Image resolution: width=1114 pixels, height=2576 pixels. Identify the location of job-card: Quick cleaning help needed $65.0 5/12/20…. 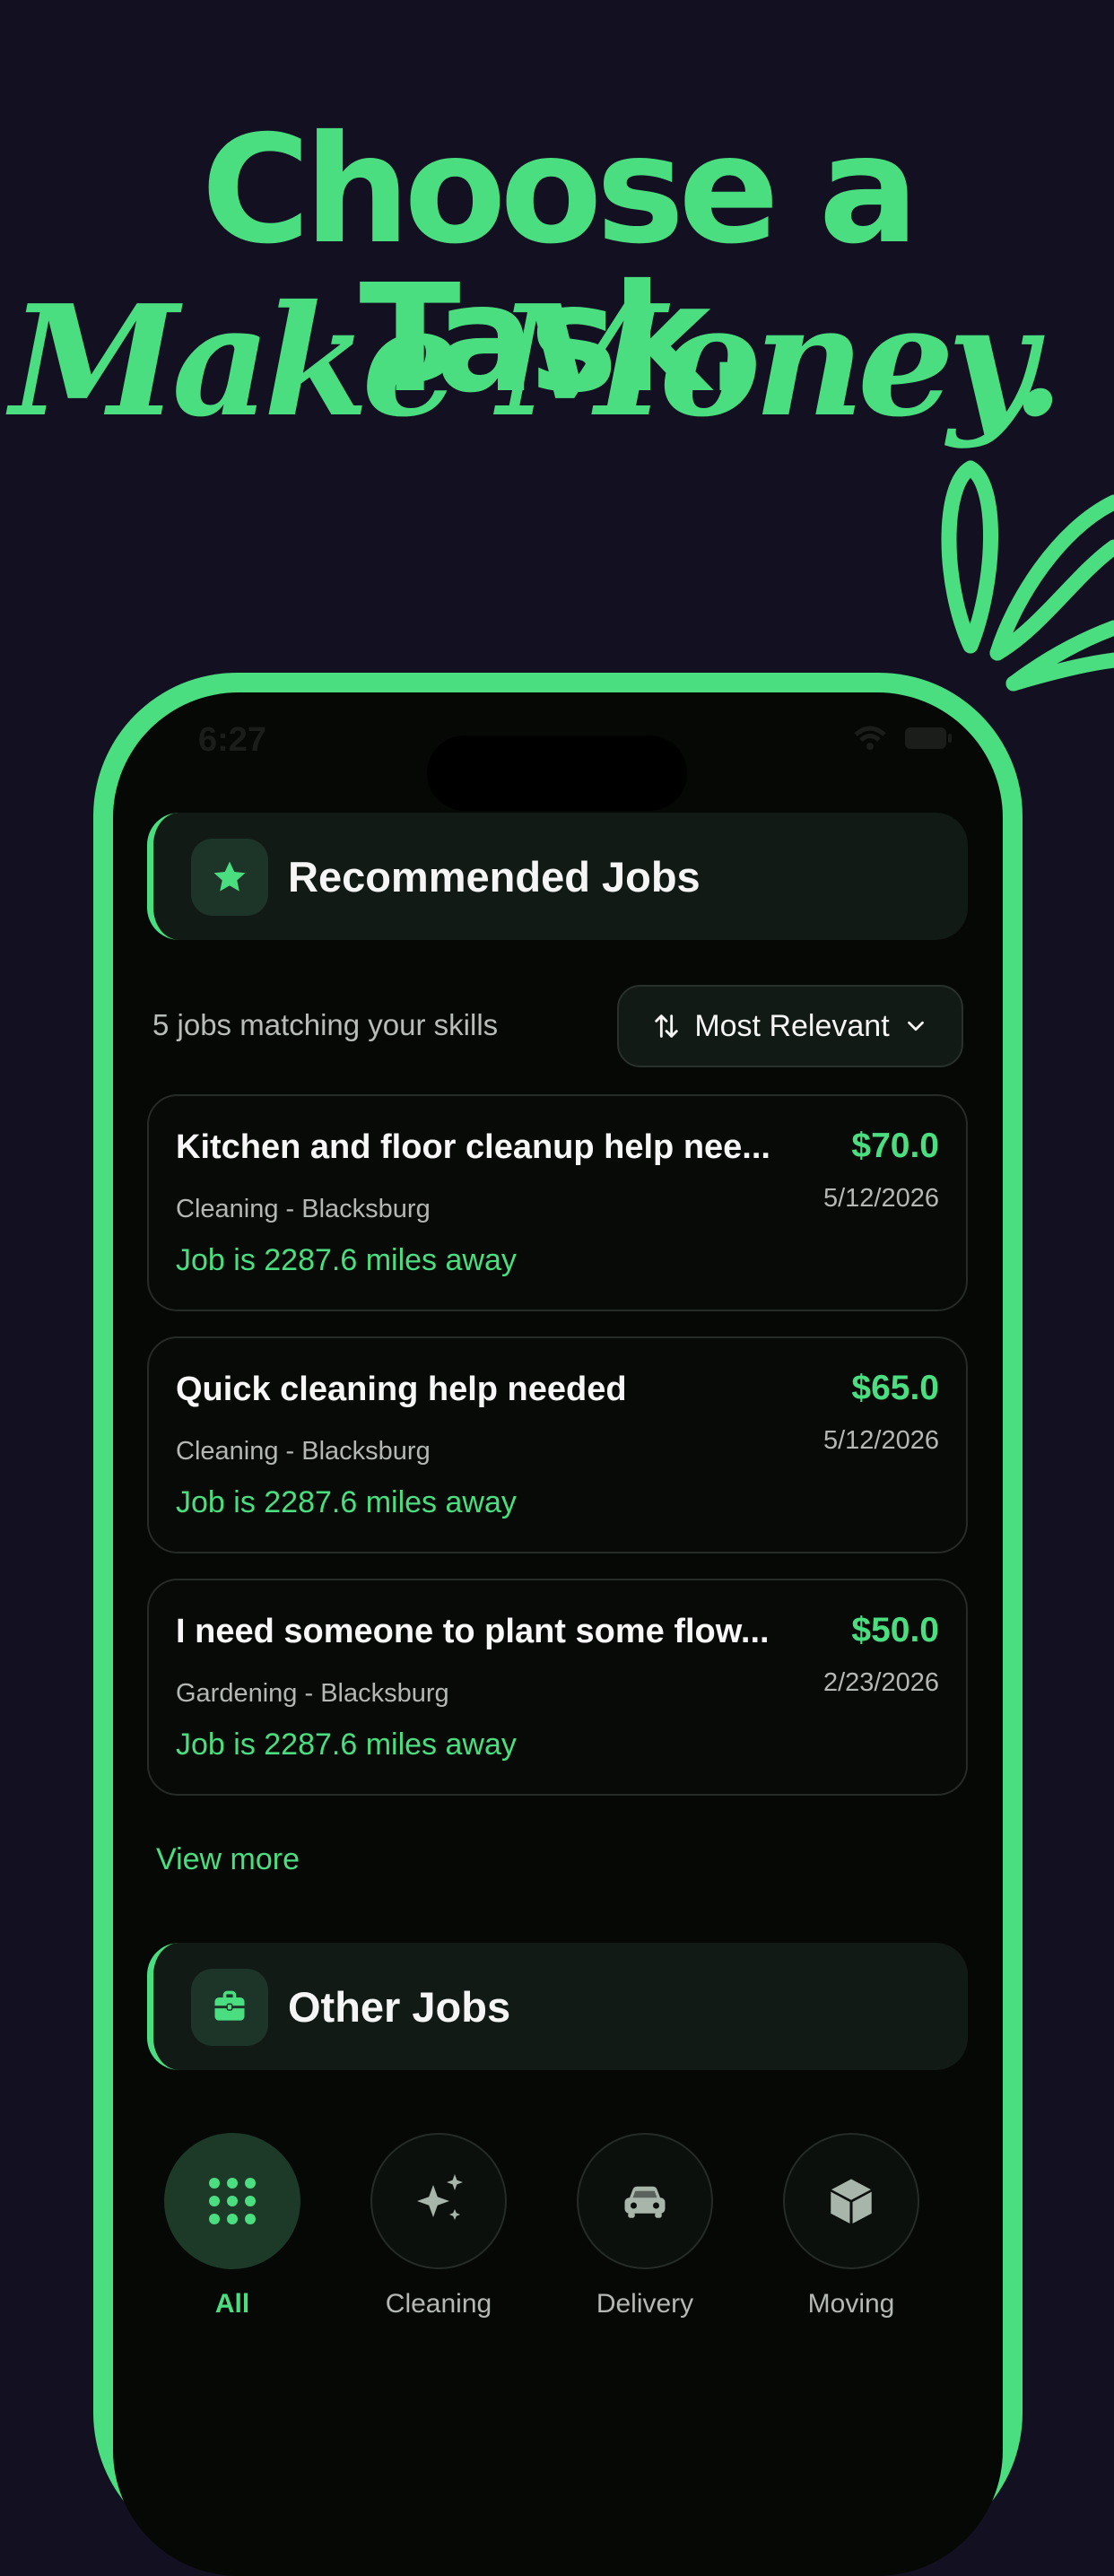
(557, 1444).